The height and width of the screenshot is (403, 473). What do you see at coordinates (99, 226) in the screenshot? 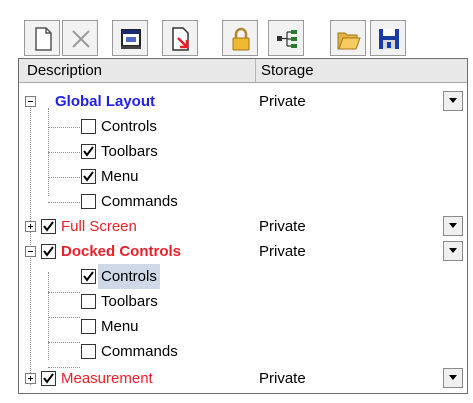
I see `tree-item-label: Full Screen` at bounding box center [99, 226].